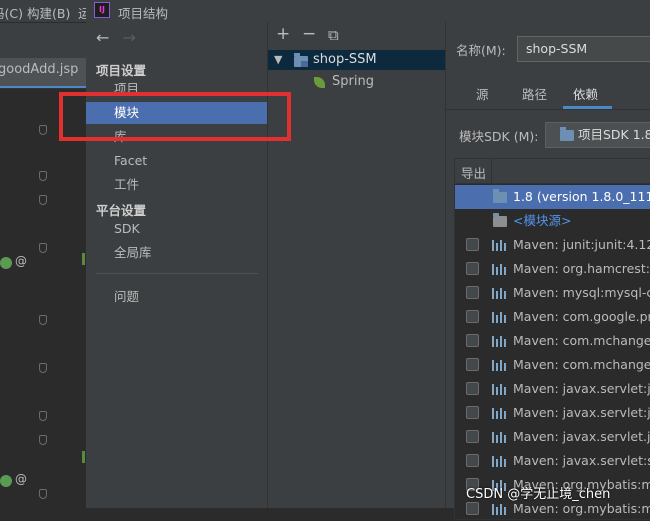  What do you see at coordinates (500, 220) in the screenshot?
I see `source-folder-icon` at bounding box center [500, 220].